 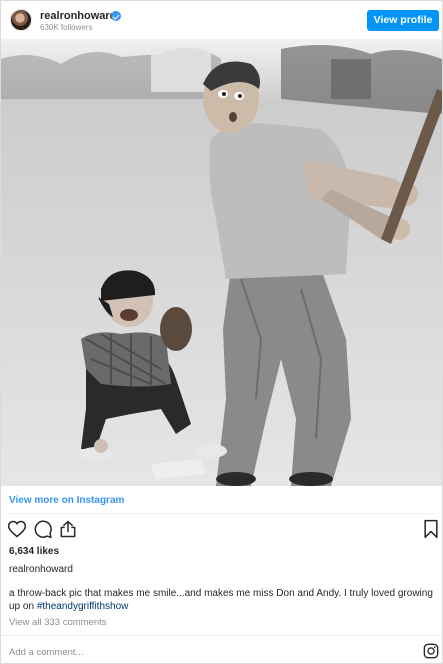 What do you see at coordinates (78, 16) in the screenshot?
I see `username: realronhoward` at bounding box center [78, 16].